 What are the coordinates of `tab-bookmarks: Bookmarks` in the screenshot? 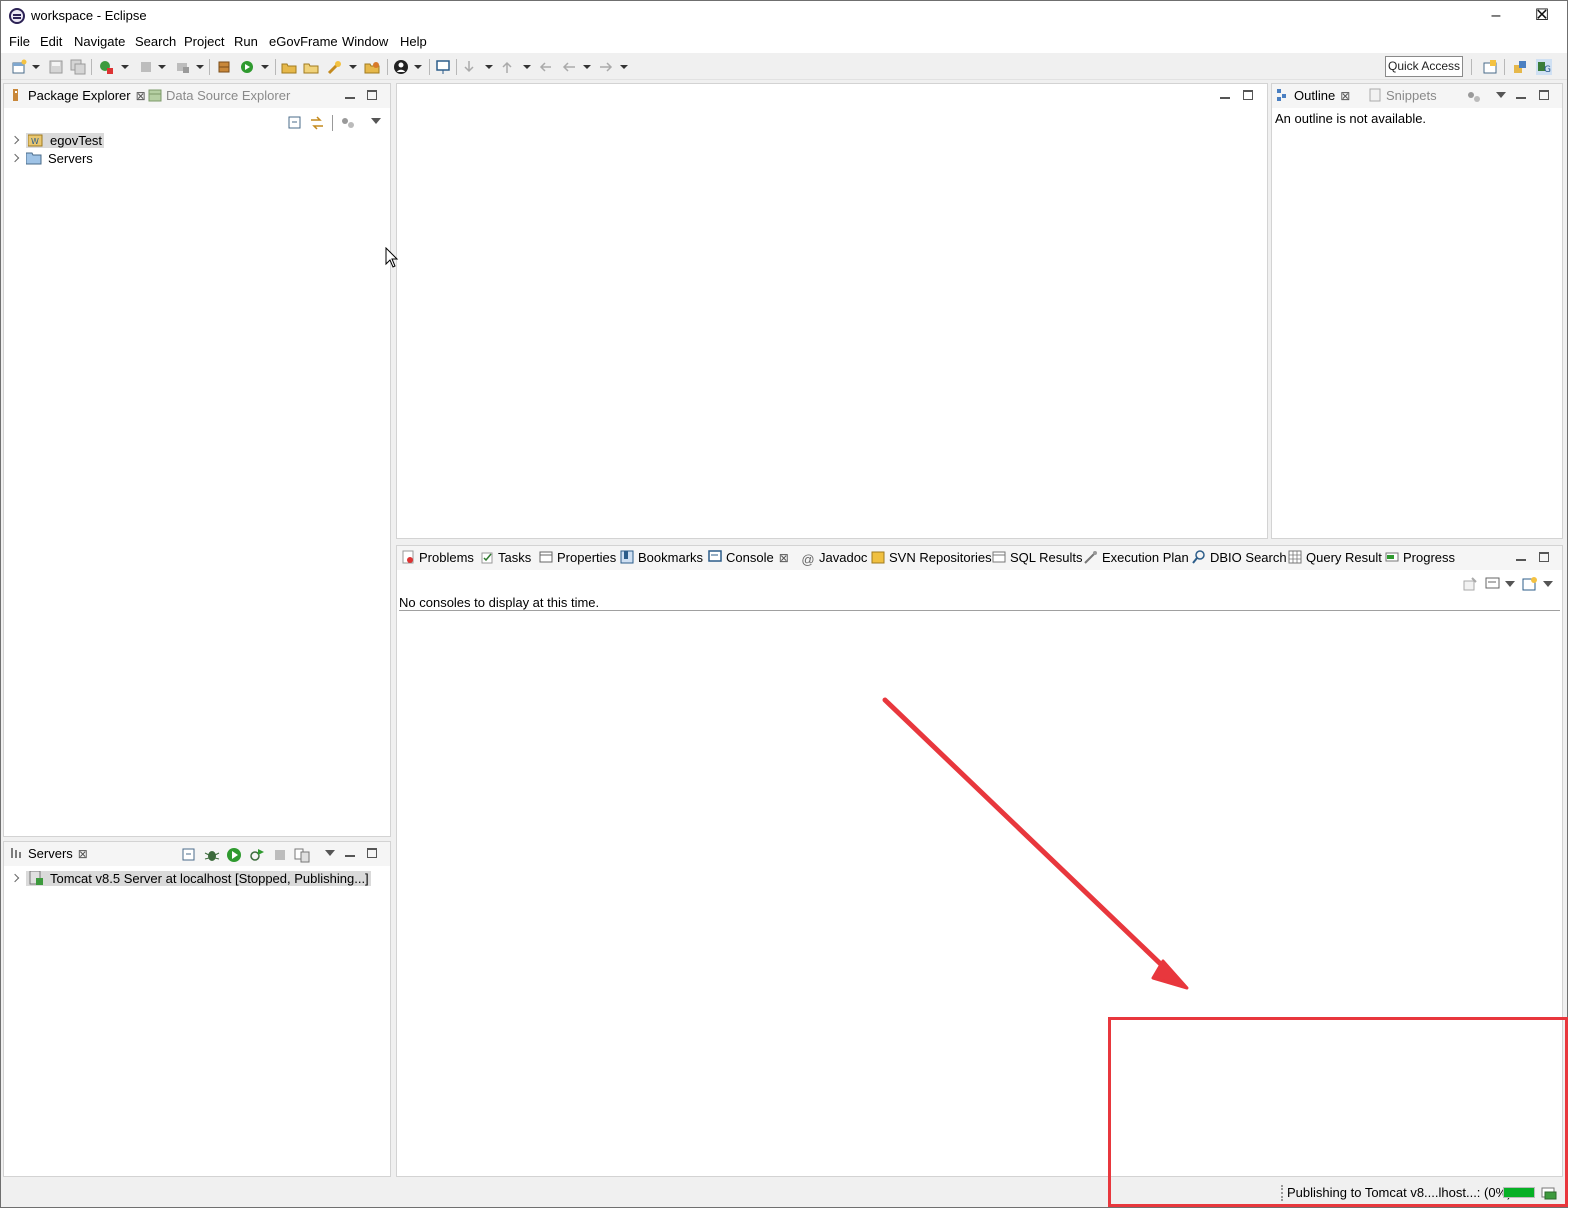 It's located at (661, 560).